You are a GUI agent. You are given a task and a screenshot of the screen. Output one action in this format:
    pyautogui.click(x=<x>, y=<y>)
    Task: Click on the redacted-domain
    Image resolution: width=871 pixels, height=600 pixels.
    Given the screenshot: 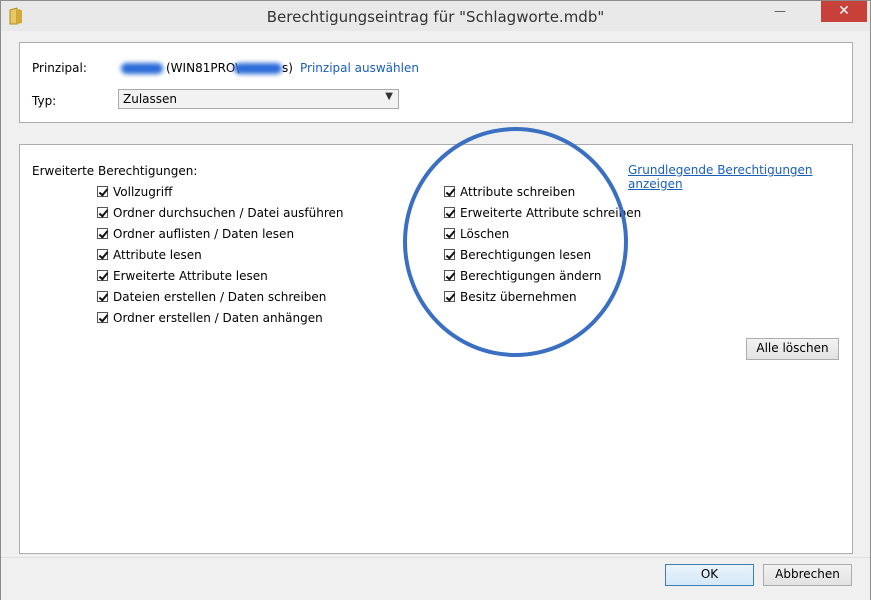 What is the action you would take?
    pyautogui.click(x=258, y=68)
    